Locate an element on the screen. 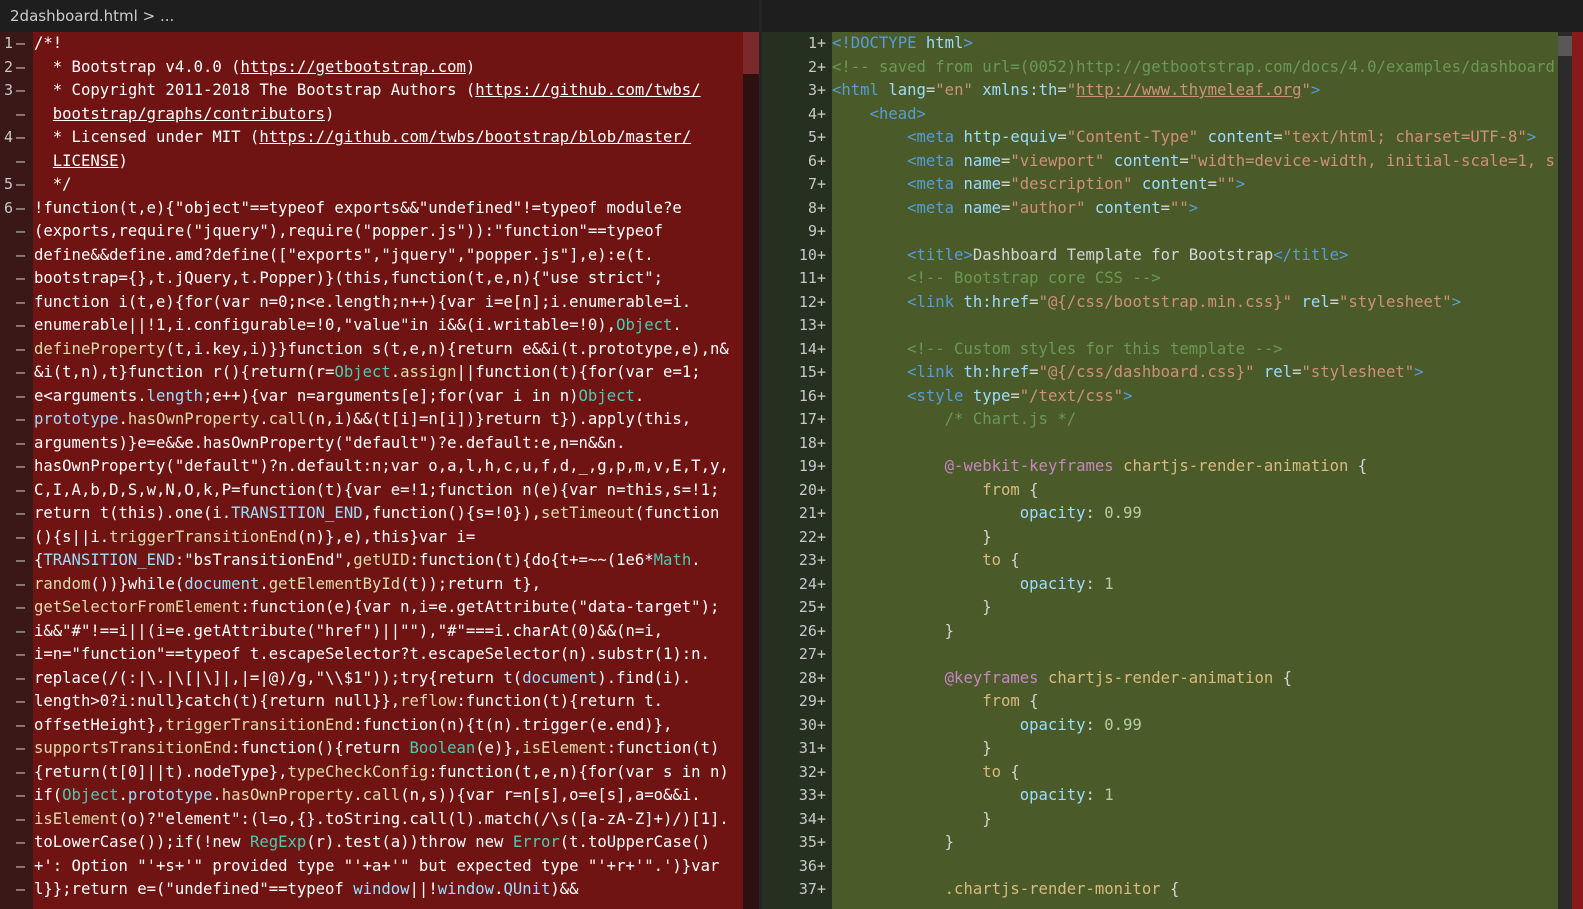 The image size is (1583, 909). code-line: */ is located at coordinates (53, 185).